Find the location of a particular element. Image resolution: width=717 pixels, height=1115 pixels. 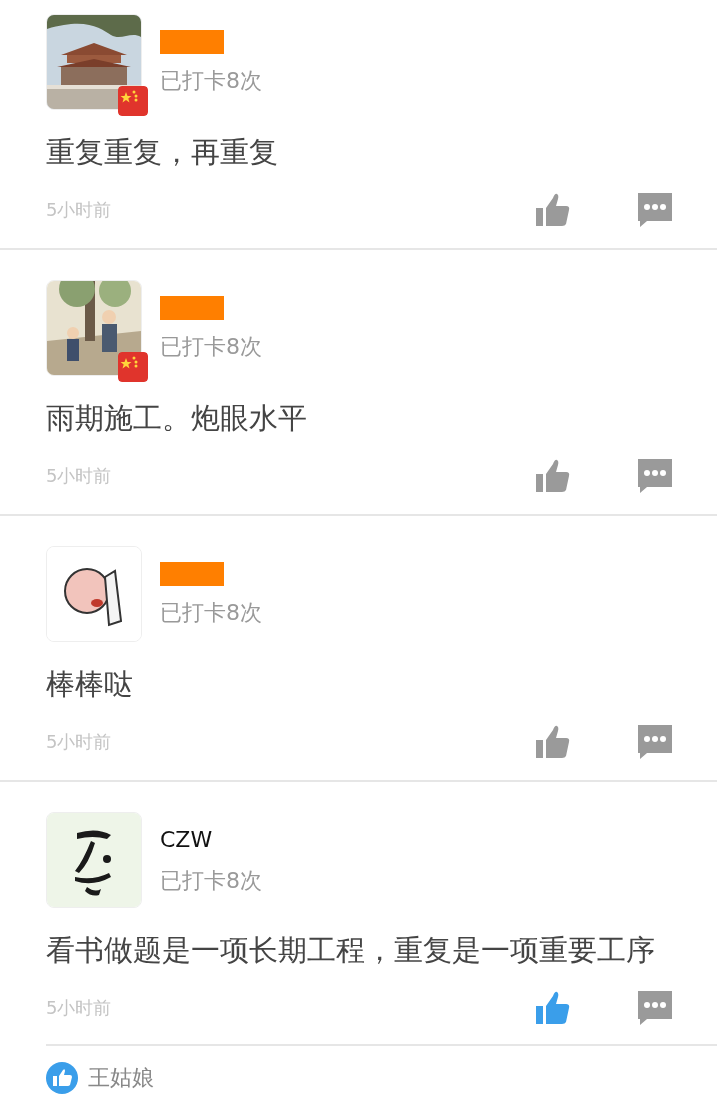

post-text: 雨期施工。炮眼水平 is located at coordinates (177, 418).